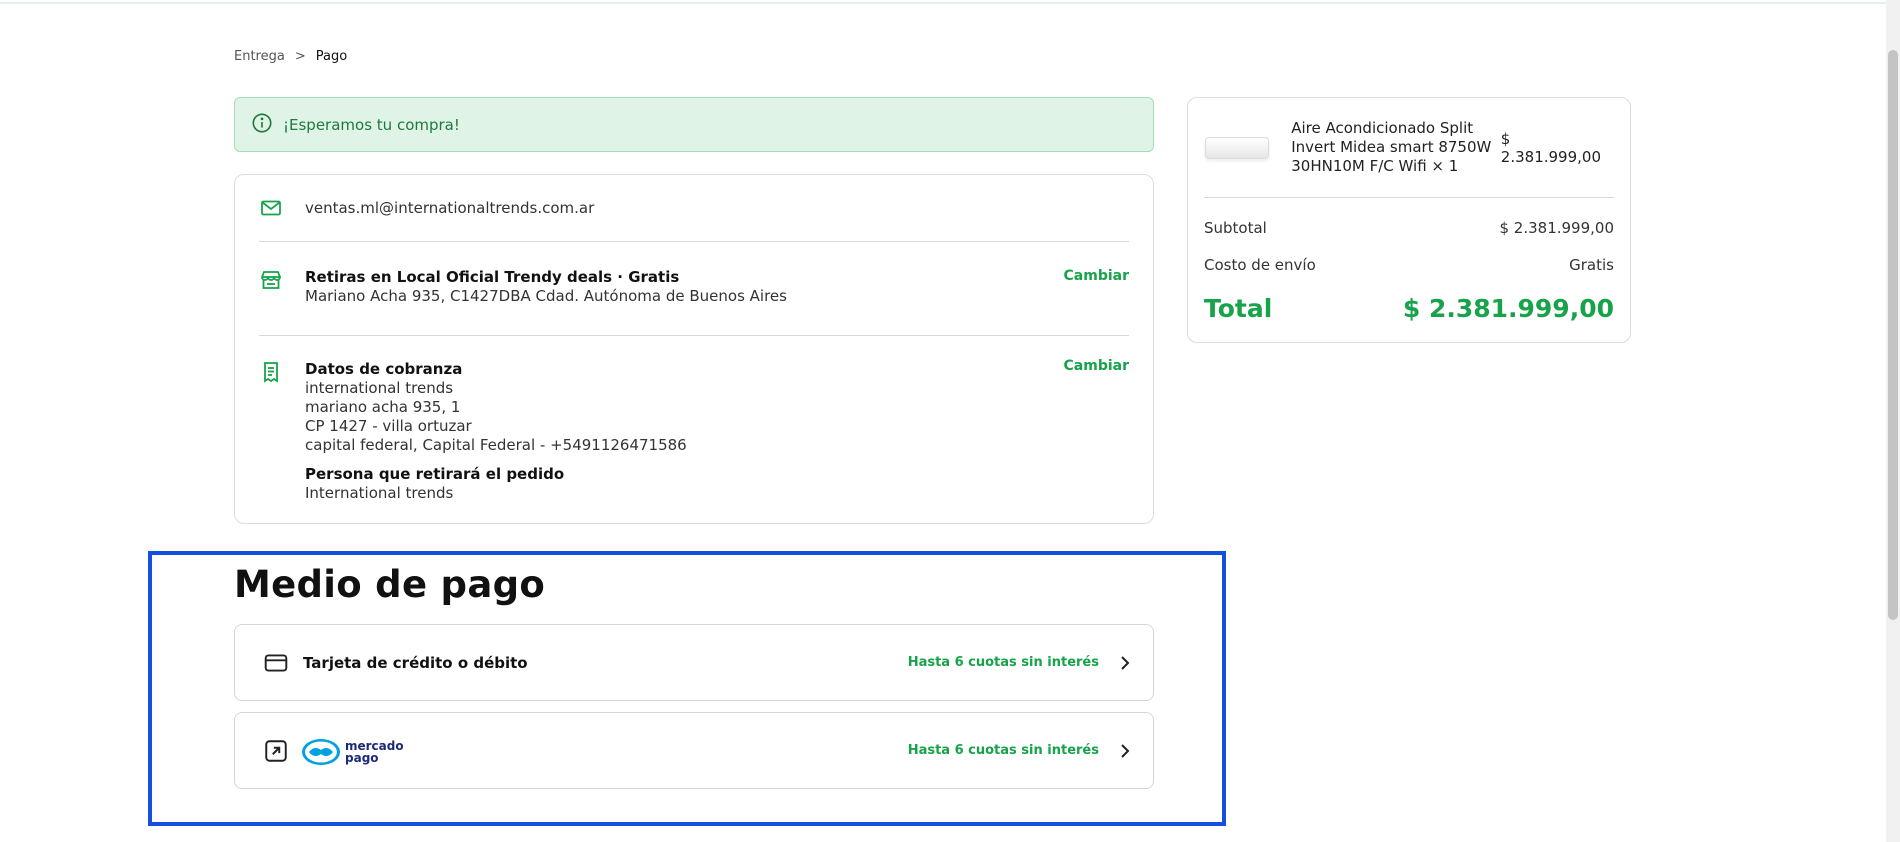 The height and width of the screenshot is (842, 1900). I want to click on shipping-cost-value: Gratis, so click(1591, 265).